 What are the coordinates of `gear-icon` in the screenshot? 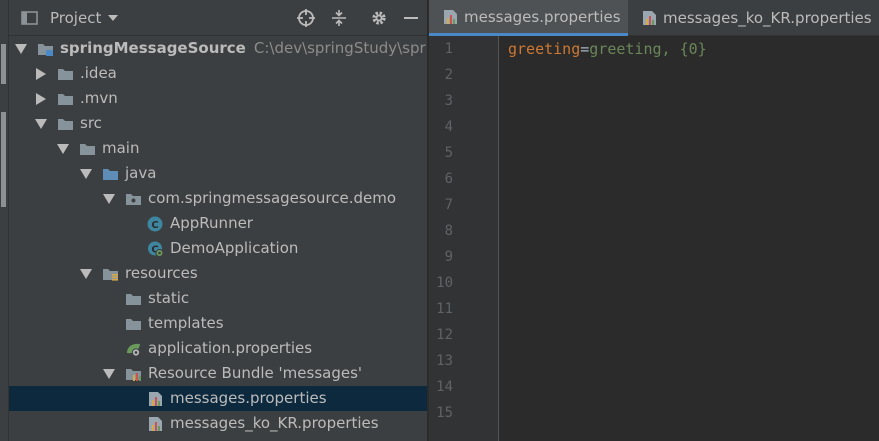 It's located at (379, 18).